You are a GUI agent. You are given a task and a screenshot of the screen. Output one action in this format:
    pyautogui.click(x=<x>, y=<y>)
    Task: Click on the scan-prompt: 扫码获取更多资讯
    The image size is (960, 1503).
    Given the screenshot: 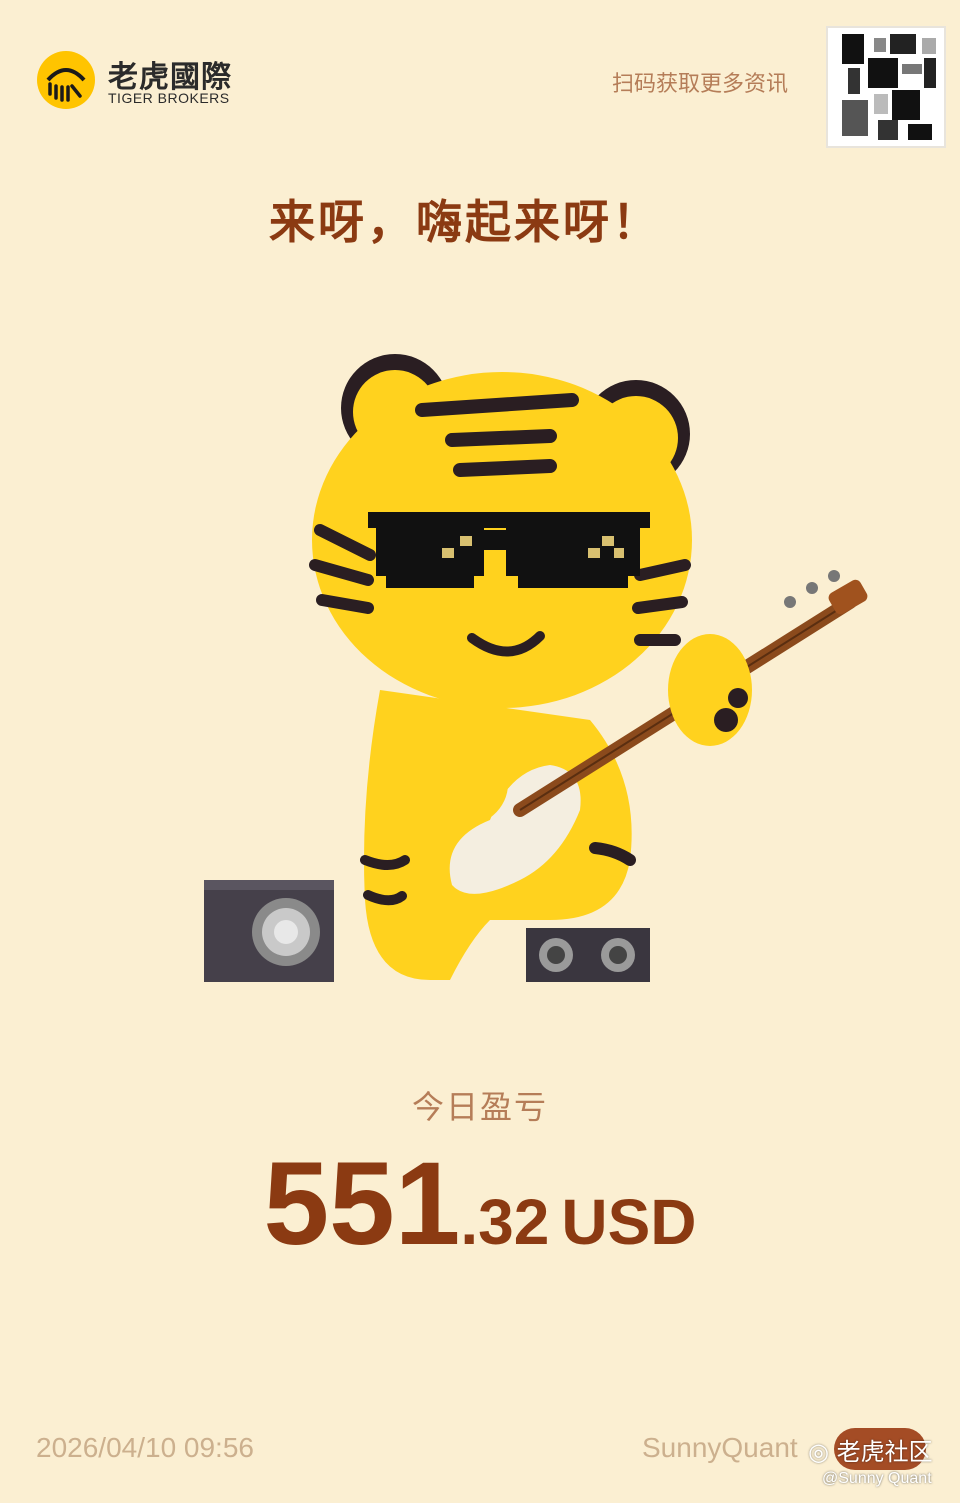 What is the action you would take?
    pyautogui.click(x=700, y=84)
    